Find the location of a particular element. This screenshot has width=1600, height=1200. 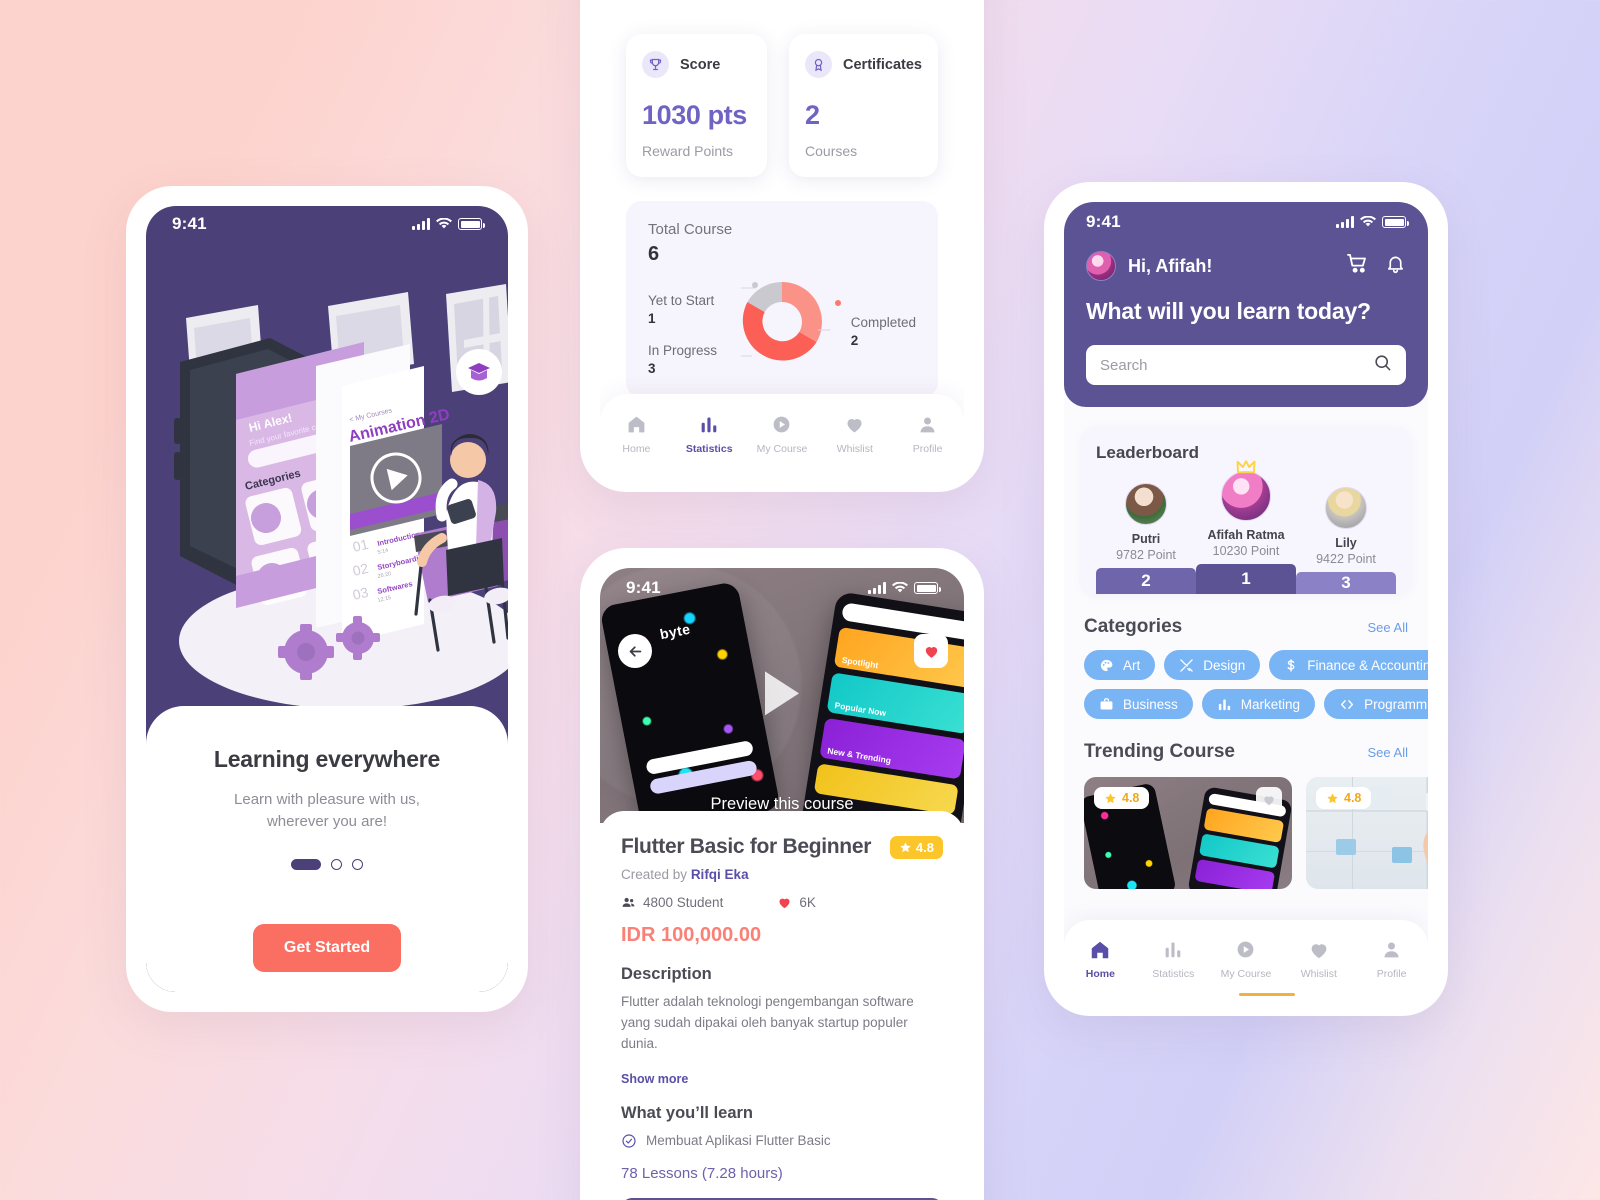

course-1-rating-badge: 4.8 is located at coordinates (1122, 798).